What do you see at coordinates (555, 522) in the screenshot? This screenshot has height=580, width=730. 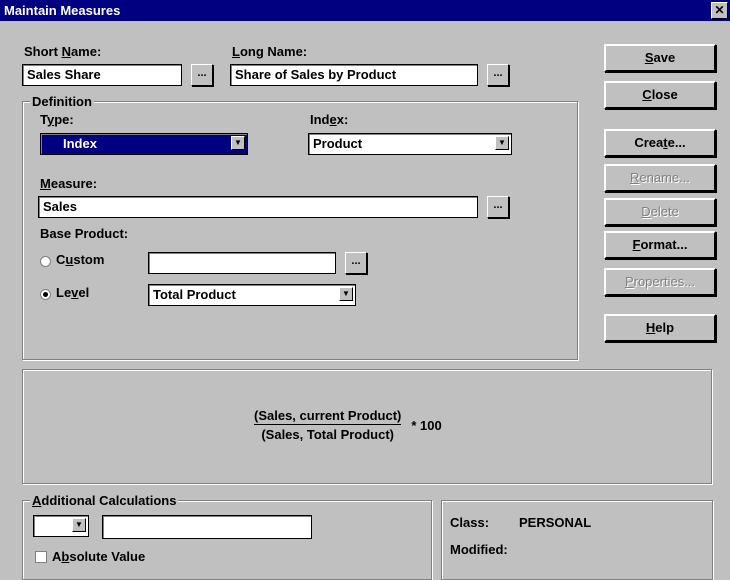 I see `class-value: PERSONAL` at bounding box center [555, 522].